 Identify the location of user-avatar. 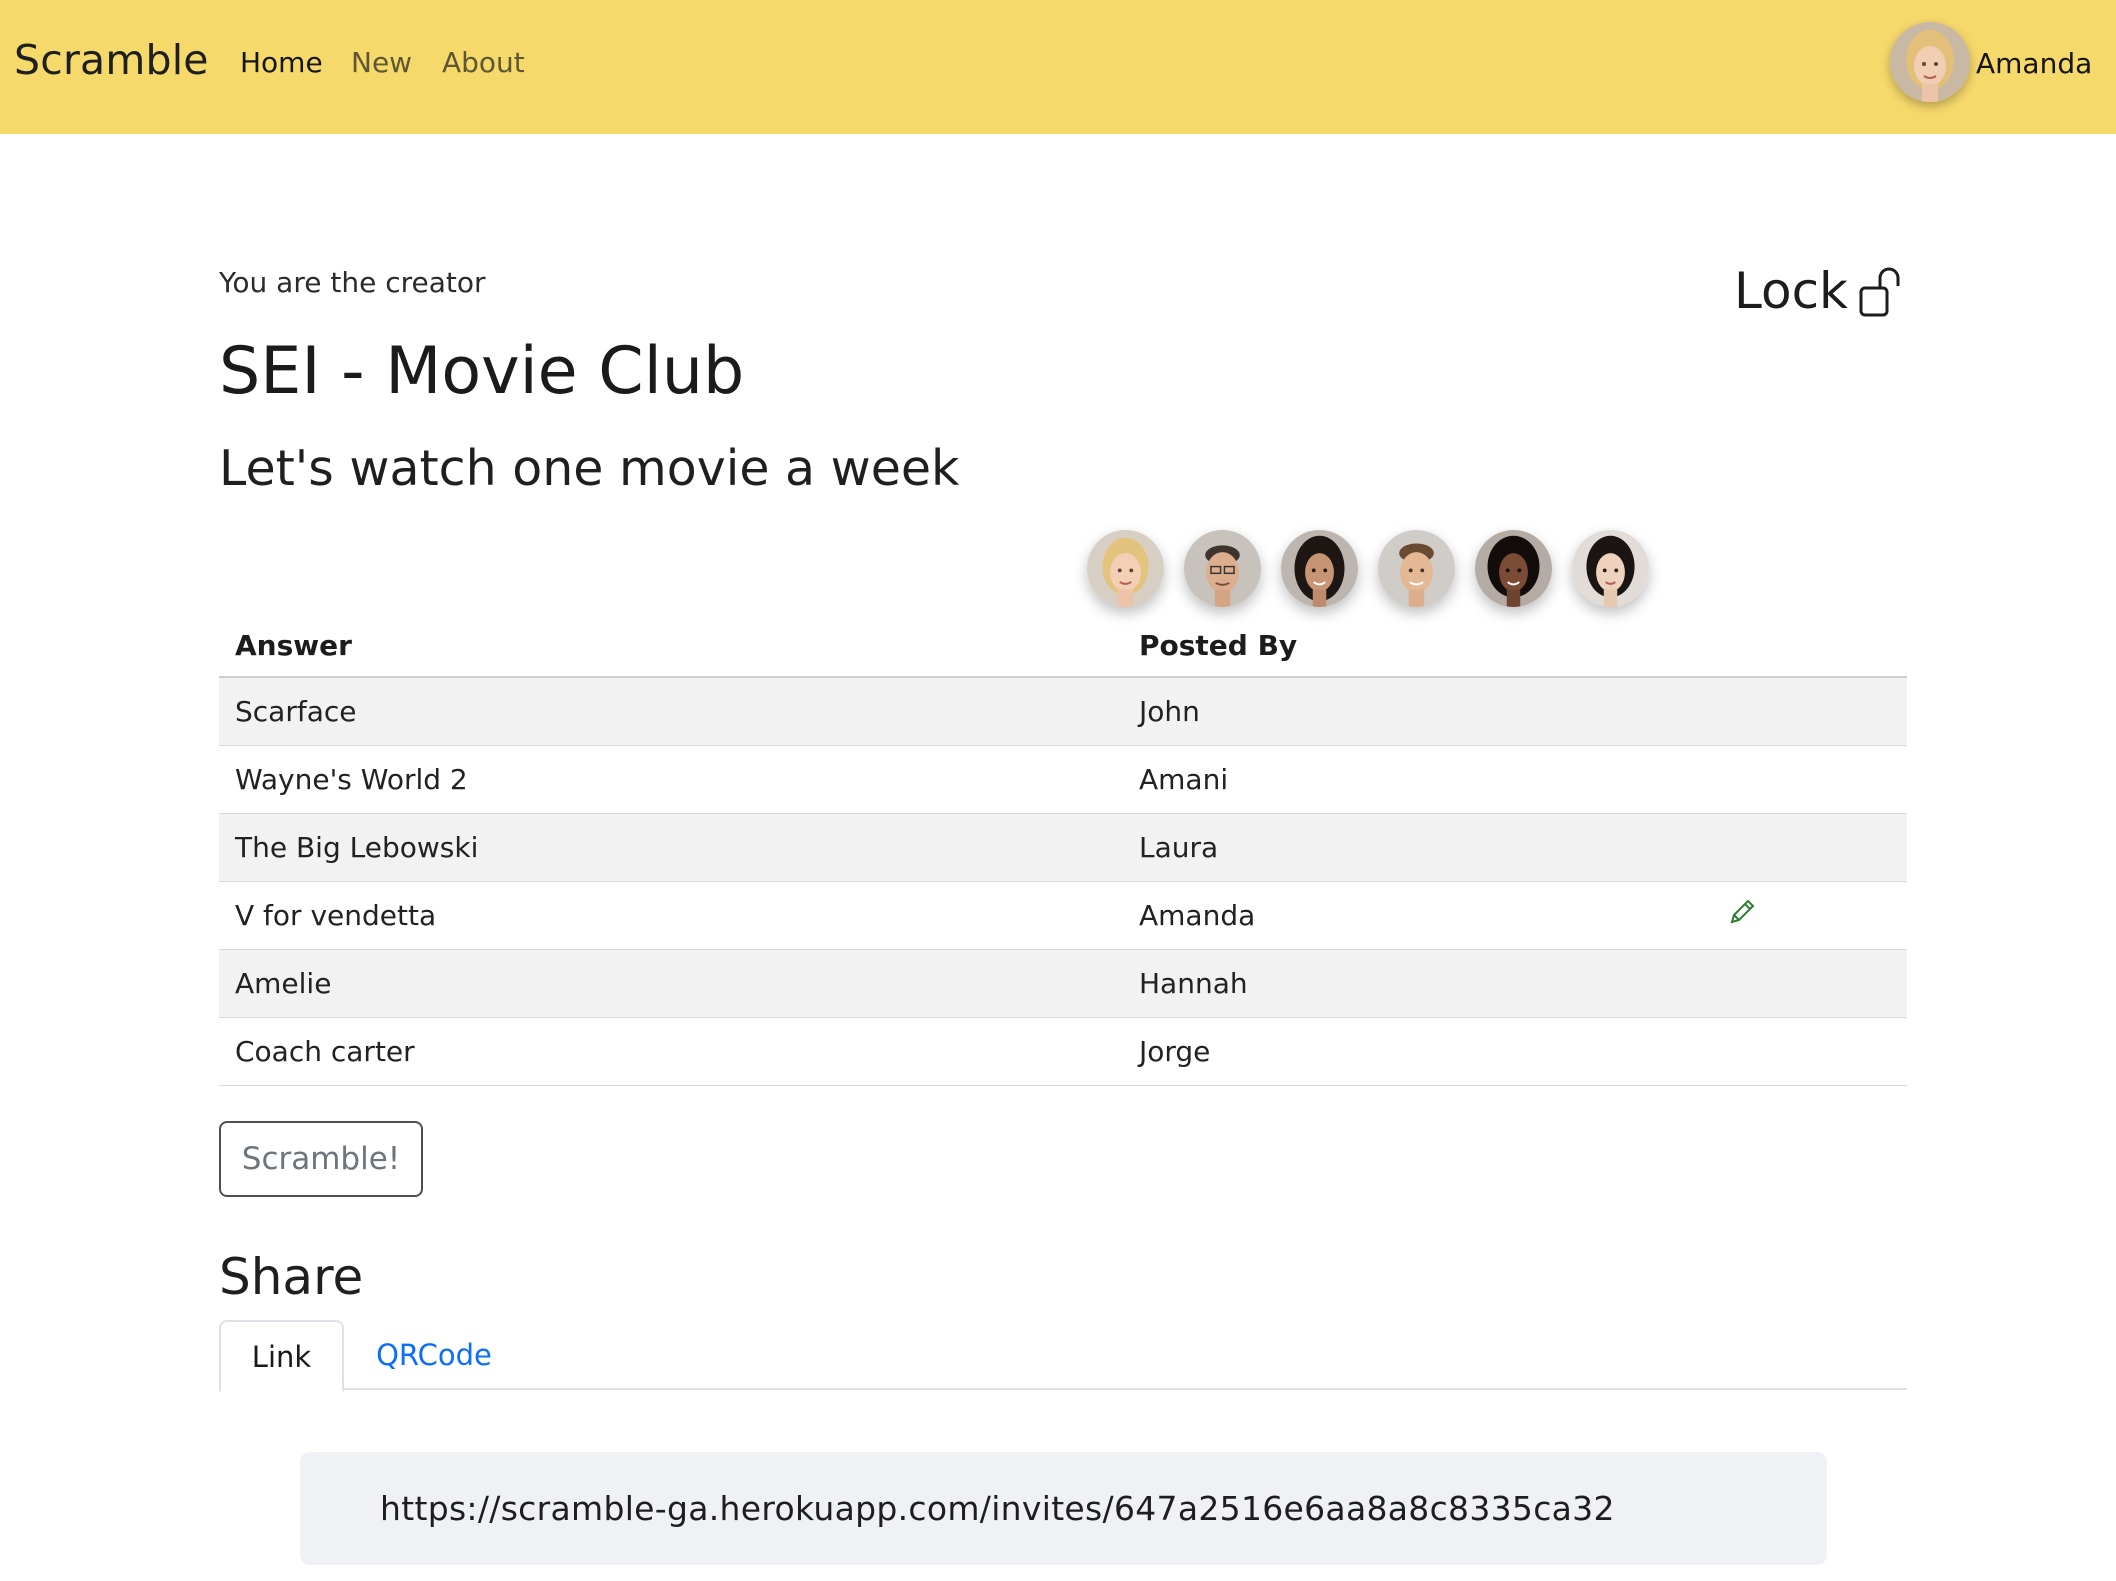
(1930, 62).